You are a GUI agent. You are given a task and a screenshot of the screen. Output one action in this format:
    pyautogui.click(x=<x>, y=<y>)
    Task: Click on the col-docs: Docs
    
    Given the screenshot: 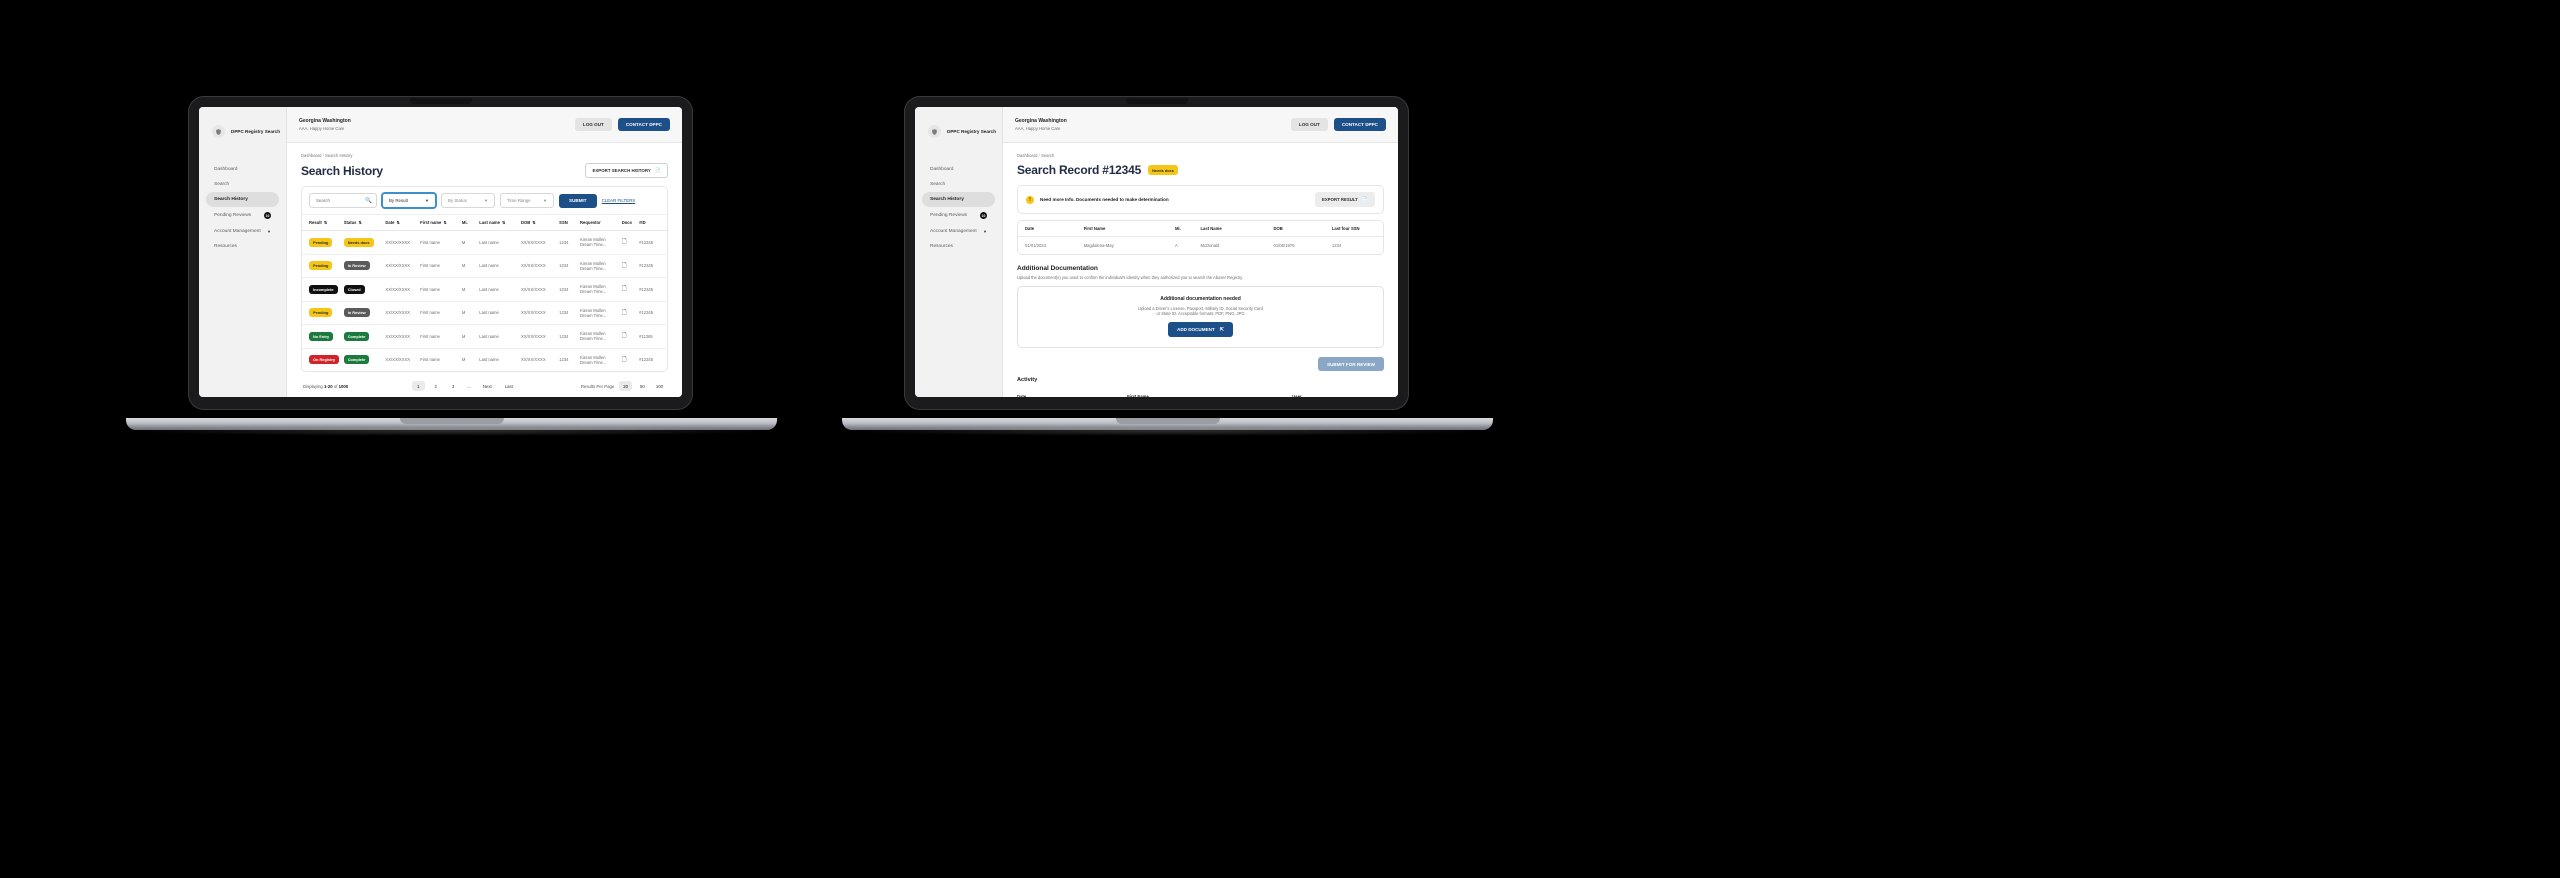 What is the action you would take?
    pyautogui.click(x=630, y=223)
    